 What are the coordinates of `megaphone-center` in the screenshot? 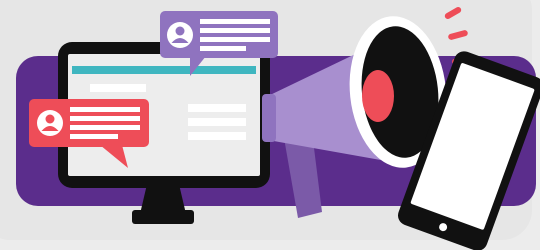 It's located at (378, 96).